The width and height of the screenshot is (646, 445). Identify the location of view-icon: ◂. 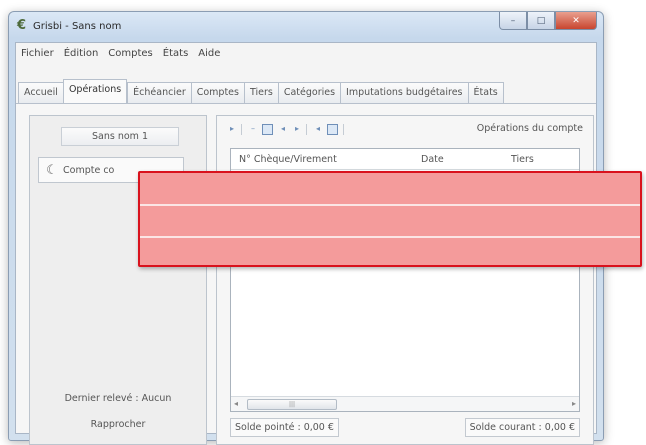
(318, 129).